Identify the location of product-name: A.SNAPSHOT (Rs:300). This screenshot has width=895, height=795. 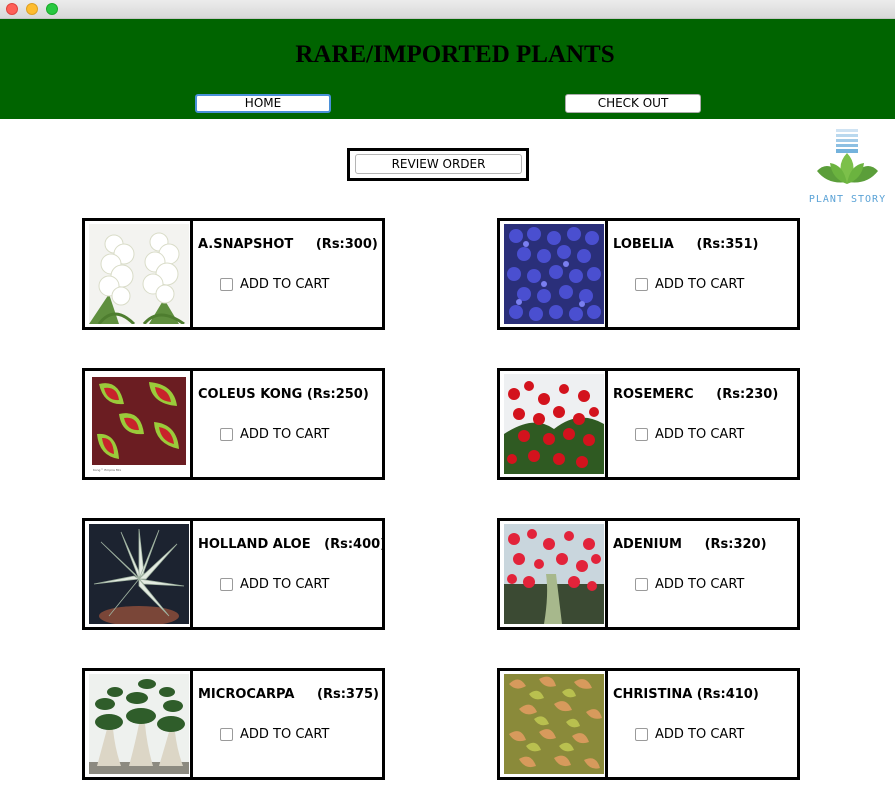
(288, 244).